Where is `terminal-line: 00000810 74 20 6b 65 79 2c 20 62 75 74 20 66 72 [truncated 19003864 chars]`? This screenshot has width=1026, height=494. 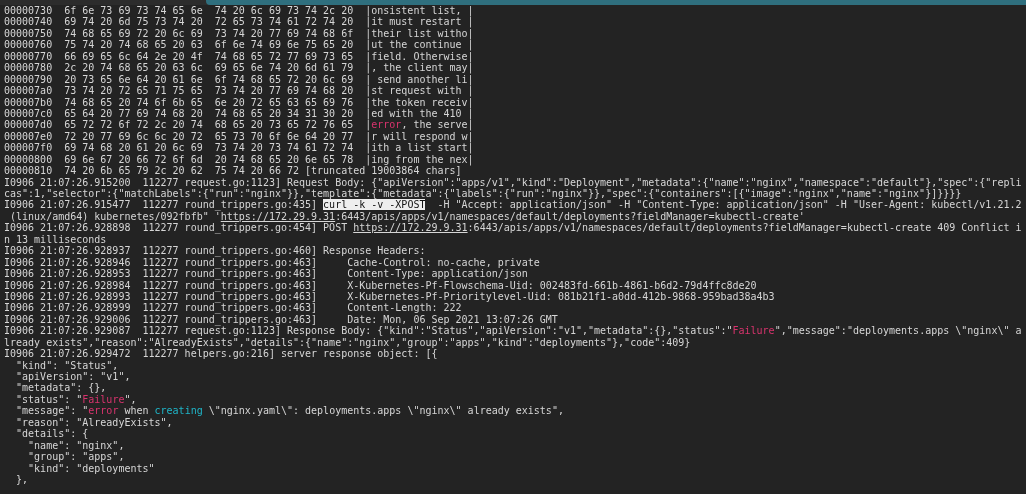
terminal-line: 00000810 74 20 6b 65 79 2c 20 62 75 74 20 66 72 [truncated 19003864 chars] is located at coordinates (233, 171).